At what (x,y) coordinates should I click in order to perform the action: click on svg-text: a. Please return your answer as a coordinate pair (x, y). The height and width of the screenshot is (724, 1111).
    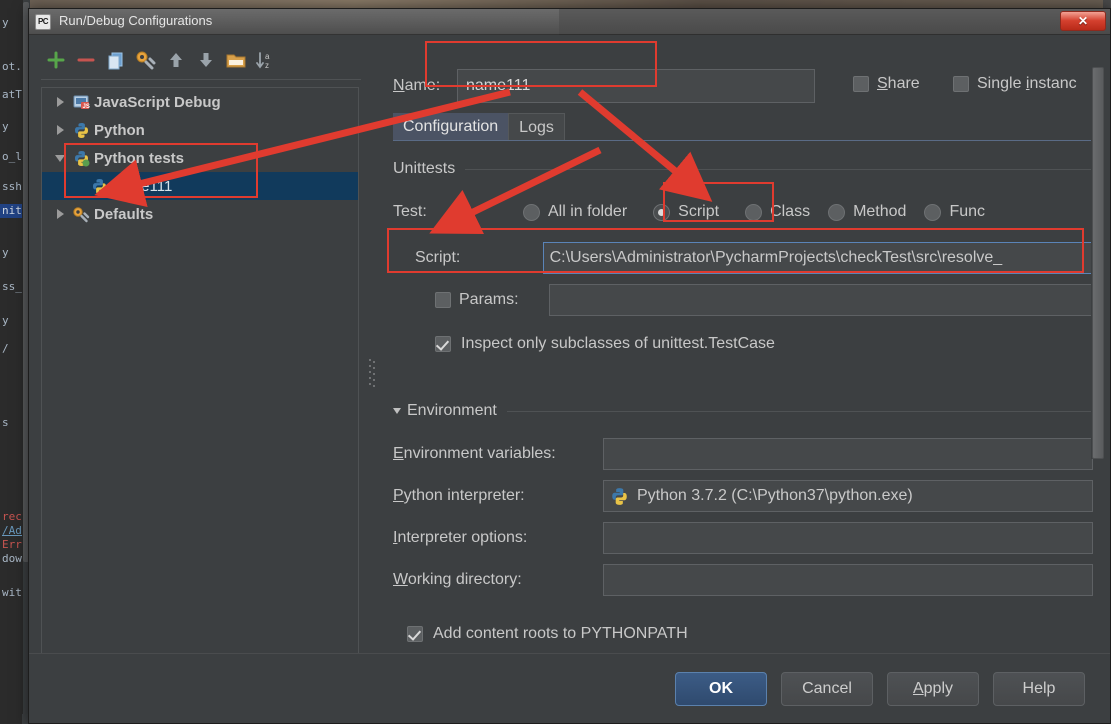
    Looking at the image, I should click on (267, 56).